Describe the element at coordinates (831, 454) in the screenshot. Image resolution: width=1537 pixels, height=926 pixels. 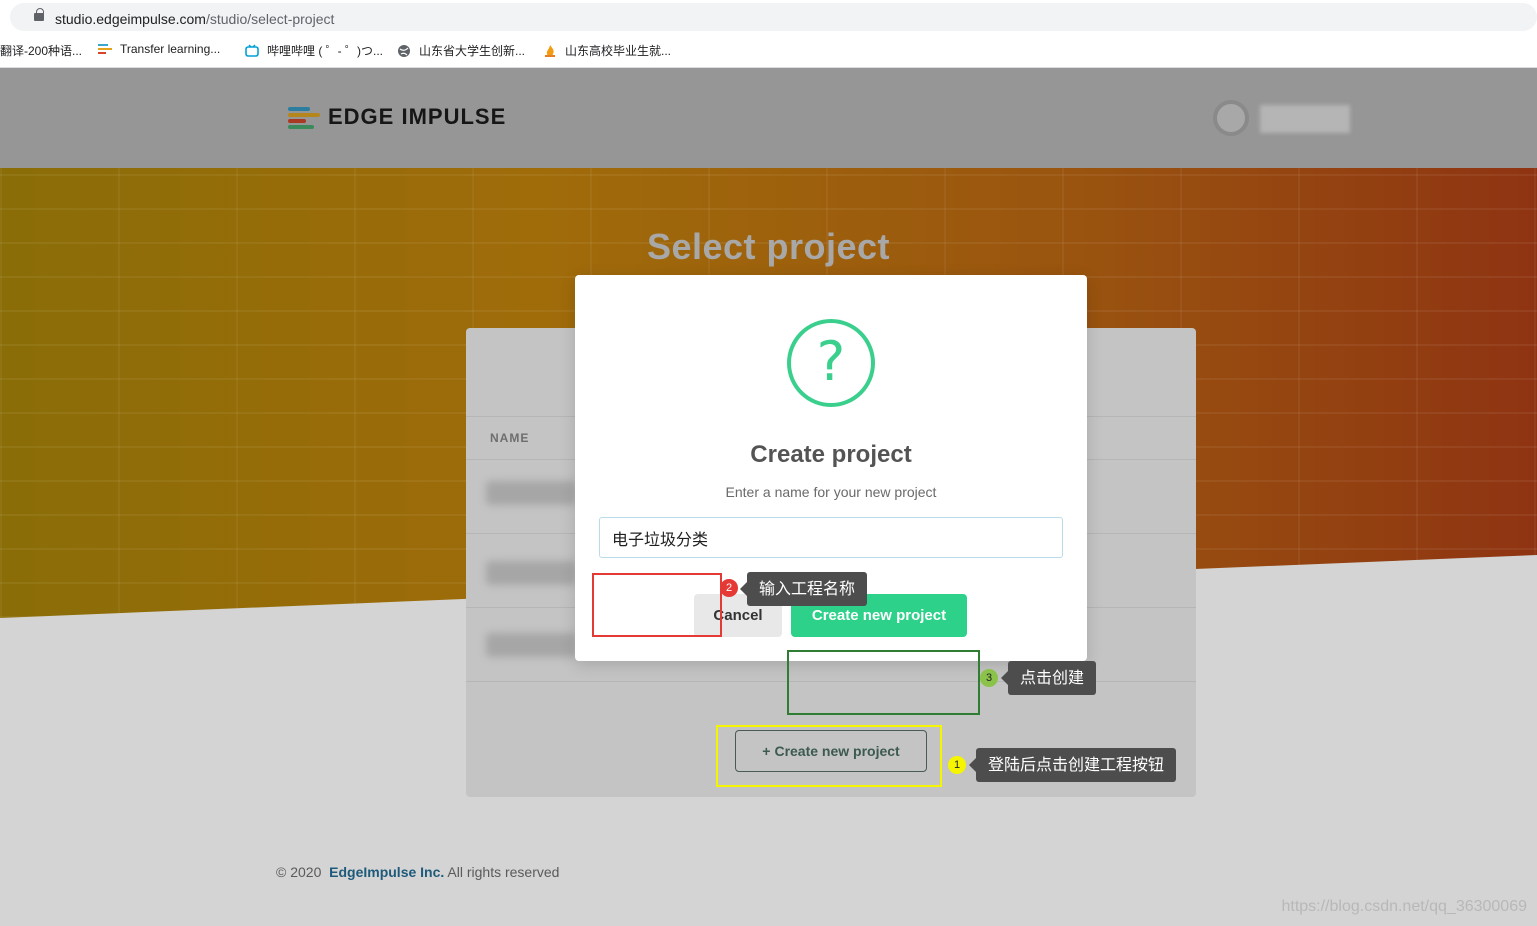
I see `dialog-title: Create project` at that location.